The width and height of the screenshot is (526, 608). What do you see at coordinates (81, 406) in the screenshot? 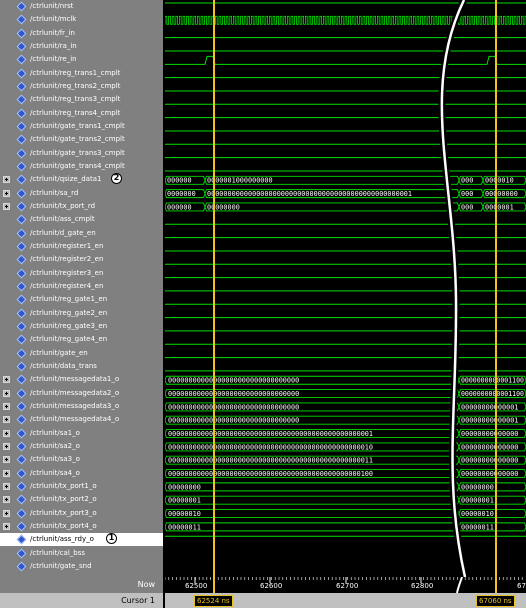
I see `signal-row: /ctrlunit/messagedata3_o` at bounding box center [81, 406].